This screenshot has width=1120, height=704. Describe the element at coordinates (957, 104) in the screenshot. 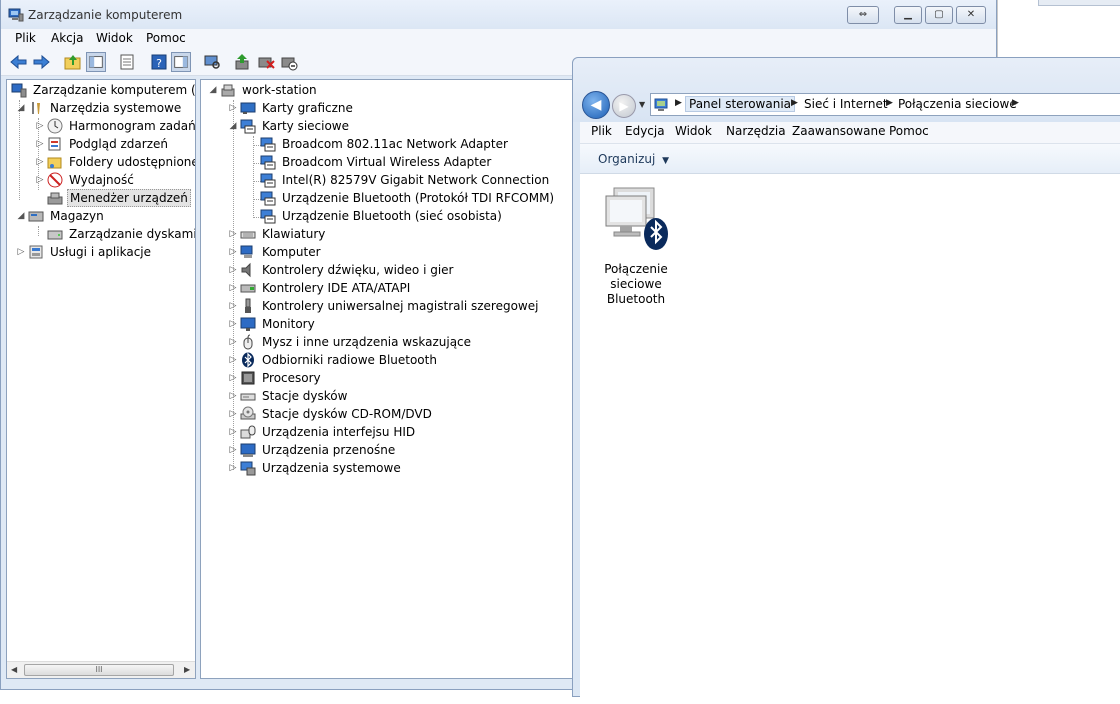

I see `breadcrumb-network-connections: Połączenia sieciowe` at that location.